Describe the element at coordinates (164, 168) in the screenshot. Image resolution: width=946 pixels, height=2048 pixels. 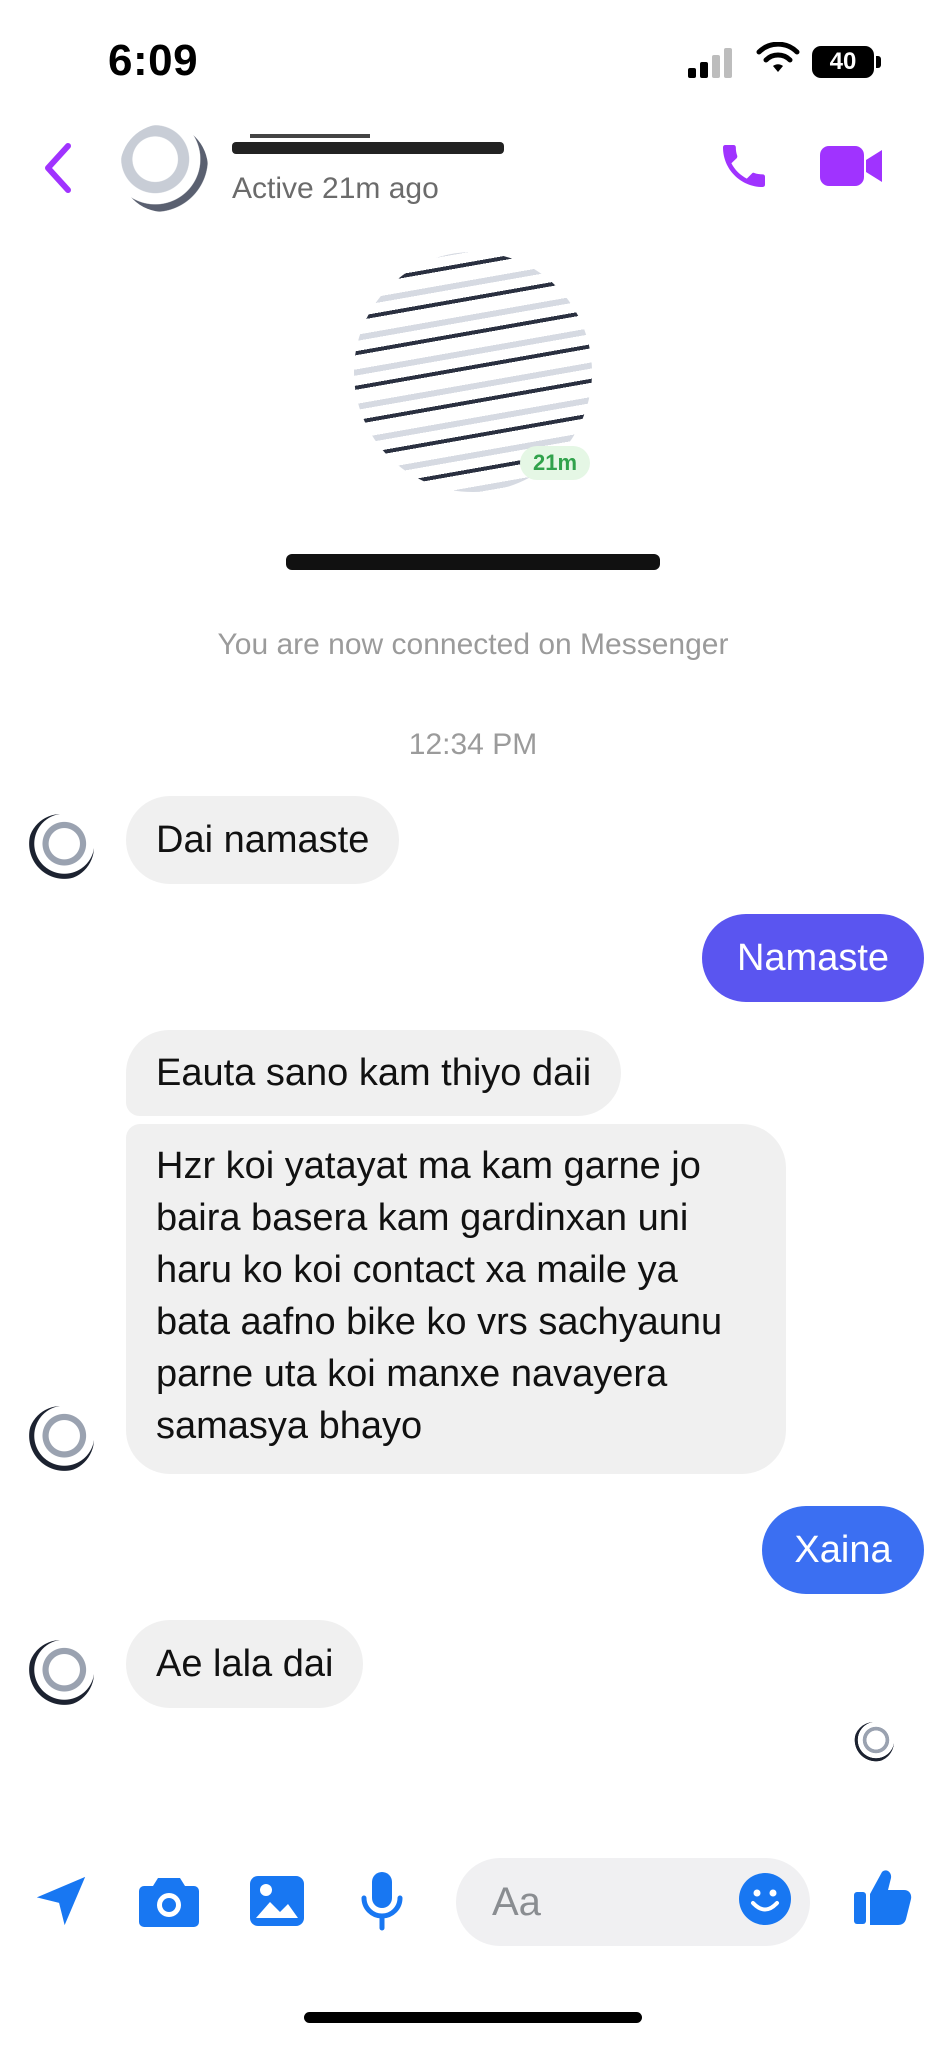
I see `contact-avatar` at that location.